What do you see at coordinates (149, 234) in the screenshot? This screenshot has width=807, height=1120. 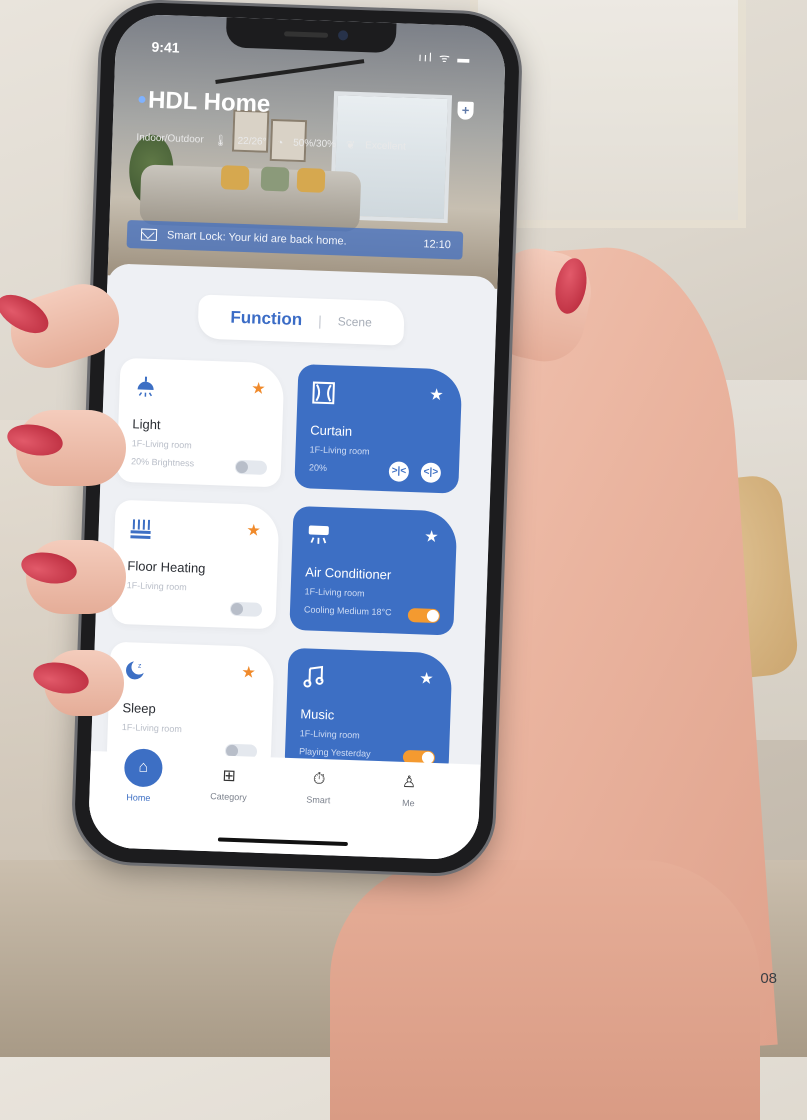 I see `mail-icon` at bounding box center [149, 234].